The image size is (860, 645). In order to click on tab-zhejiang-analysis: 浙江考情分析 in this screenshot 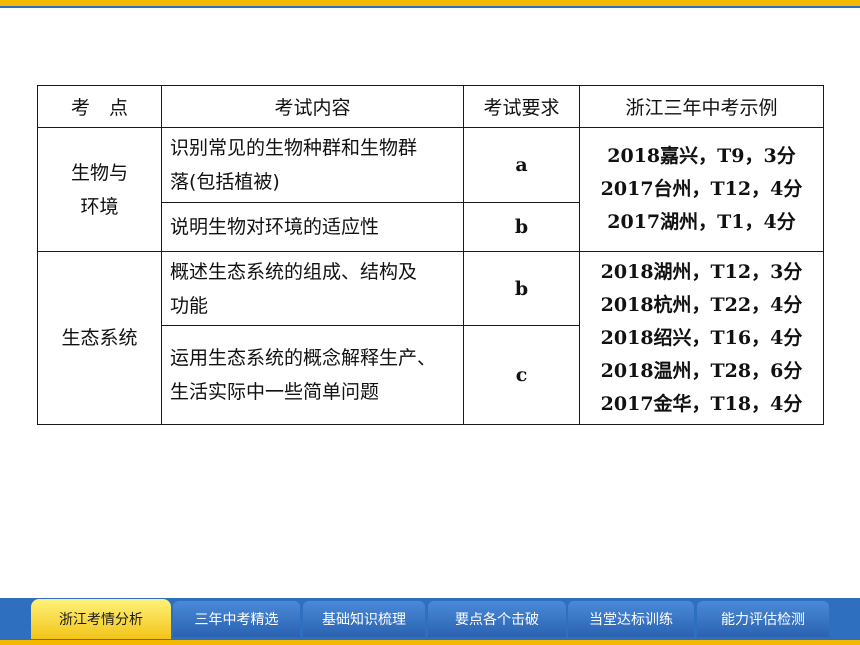, I will do `click(101, 619)`.